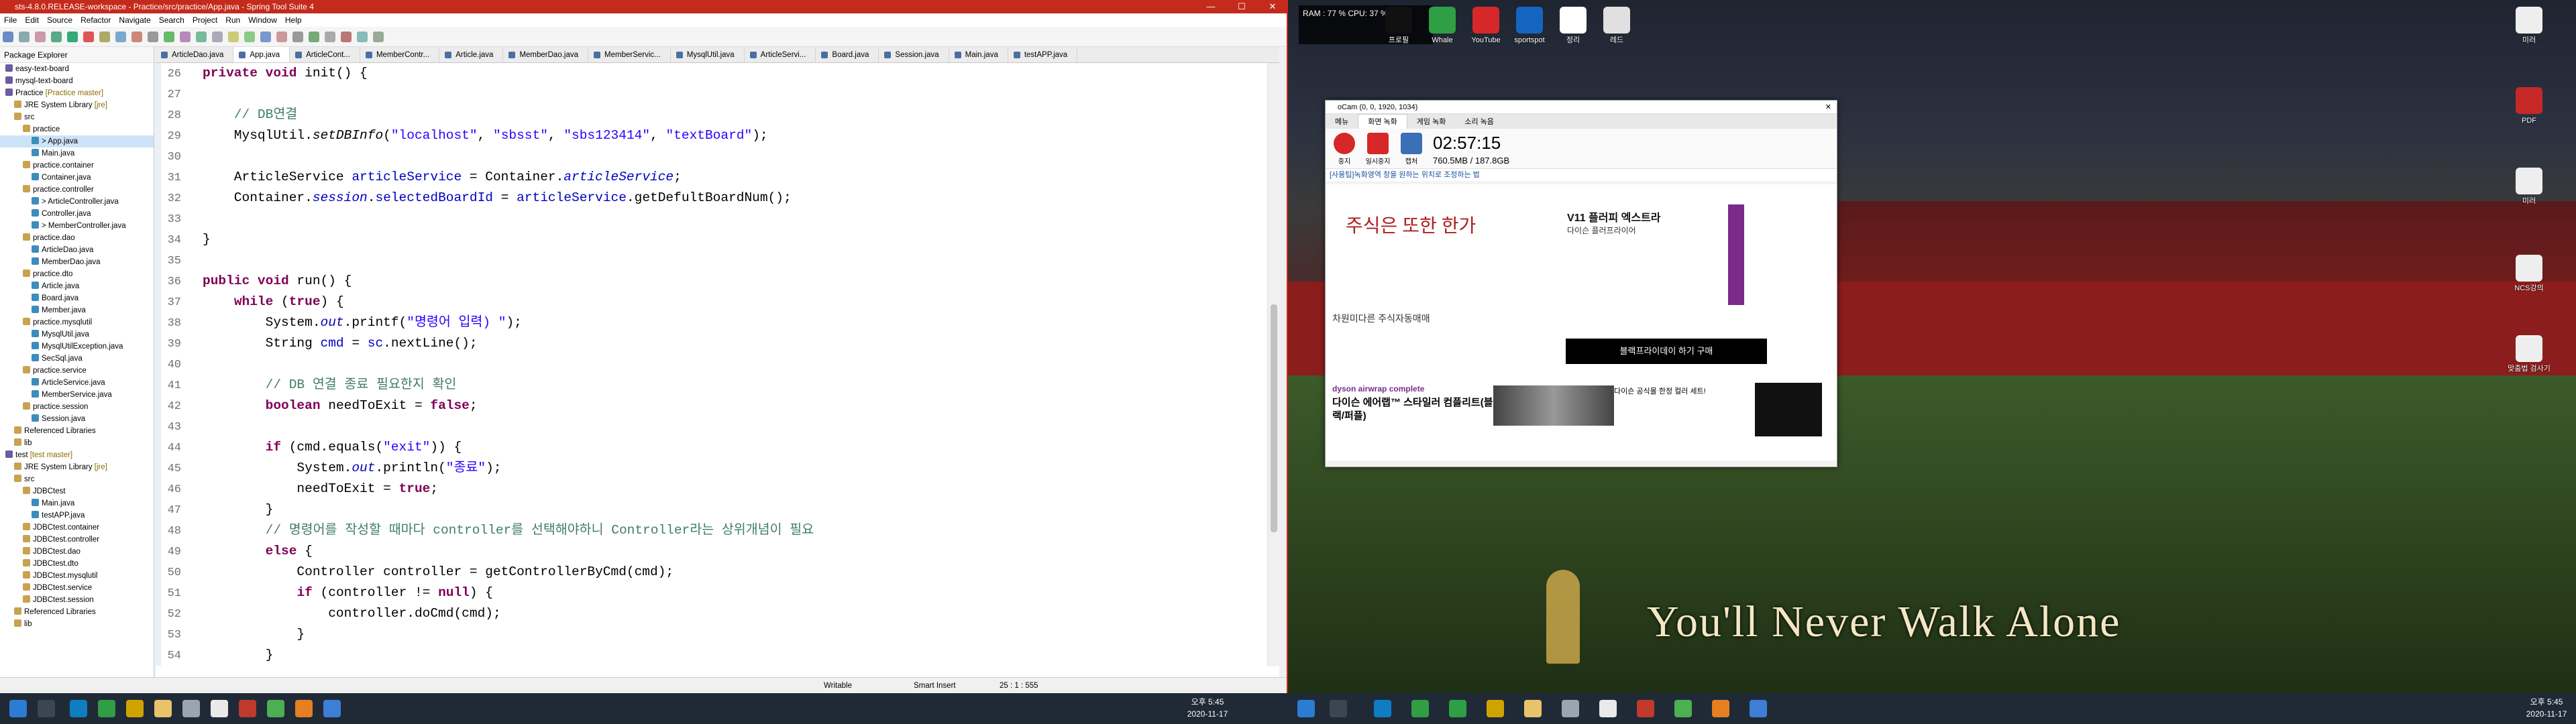 Image resolution: width=2576 pixels, height=724 pixels. Describe the element at coordinates (77, 407) in the screenshot. I see `tree-folder: practice.session` at that location.